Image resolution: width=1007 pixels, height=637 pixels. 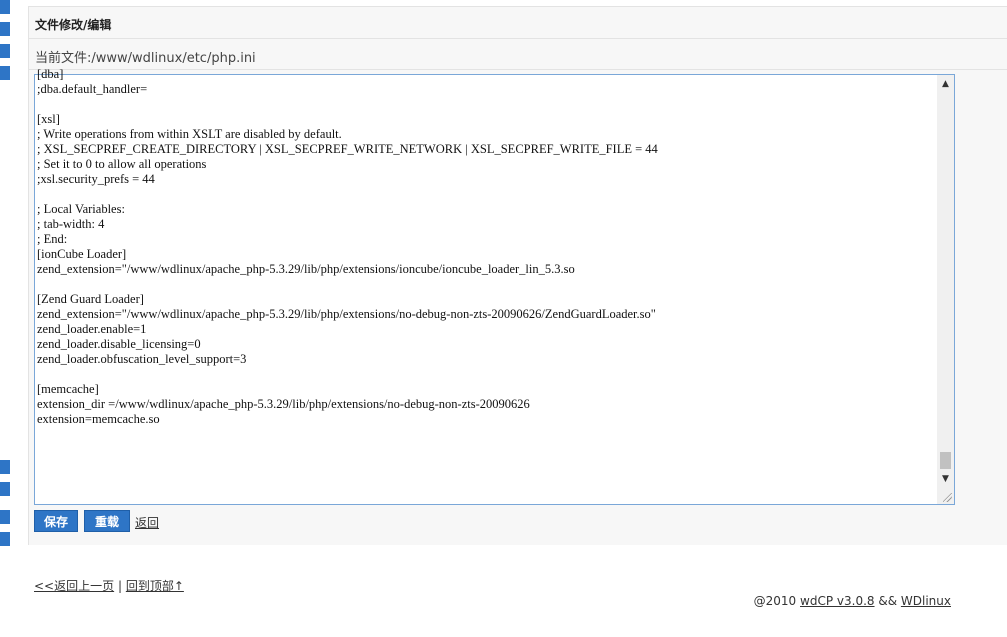 What do you see at coordinates (945, 84) in the screenshot?
I see `scroll-up-icon: ▲` at bounding box center [945, 84].